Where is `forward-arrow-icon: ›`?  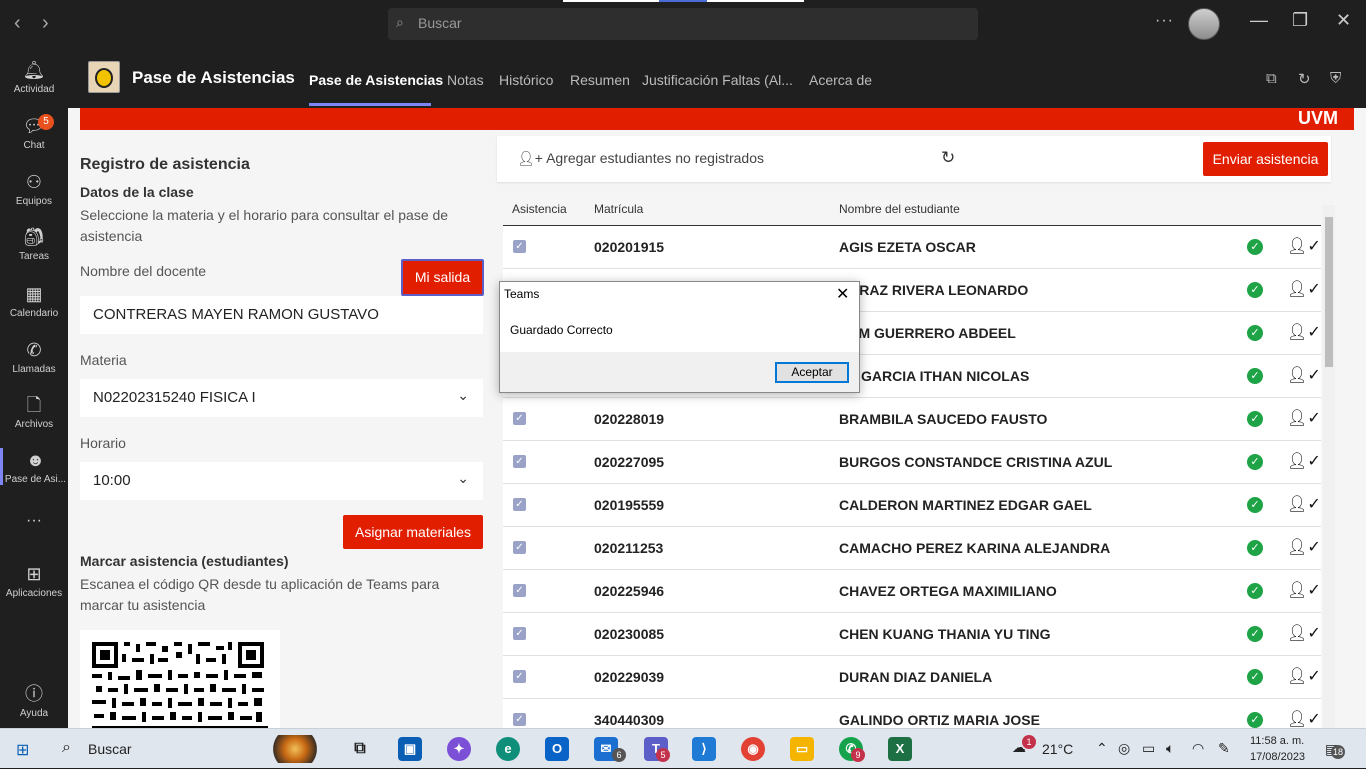
forward-arrow-icon: › is located at coordinates (45, 23).